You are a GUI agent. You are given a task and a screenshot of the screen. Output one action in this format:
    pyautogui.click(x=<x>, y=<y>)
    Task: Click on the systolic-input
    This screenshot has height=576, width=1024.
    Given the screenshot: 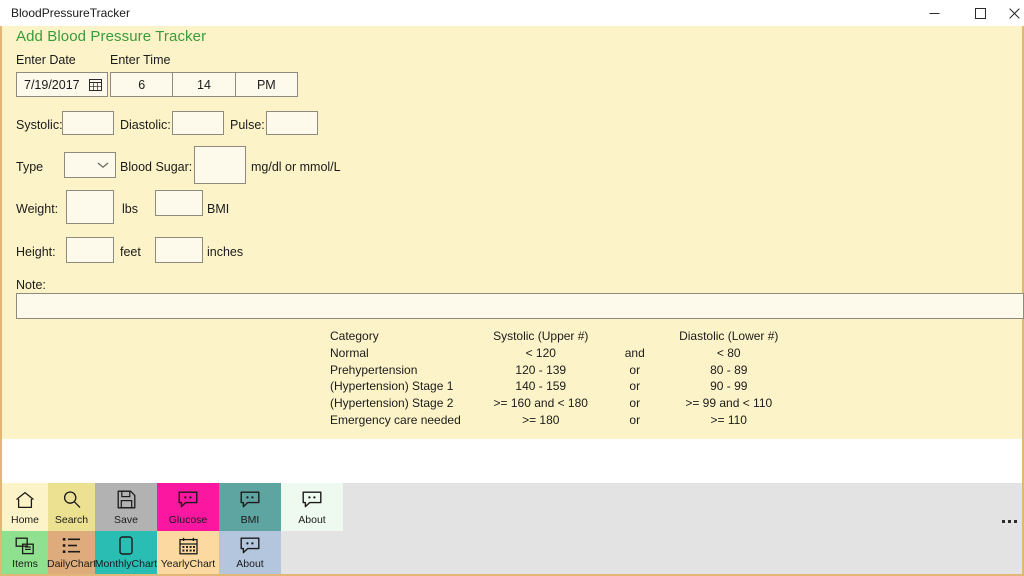 What is the action you would take?
    pyautogui.click(x=88, y=123)
    